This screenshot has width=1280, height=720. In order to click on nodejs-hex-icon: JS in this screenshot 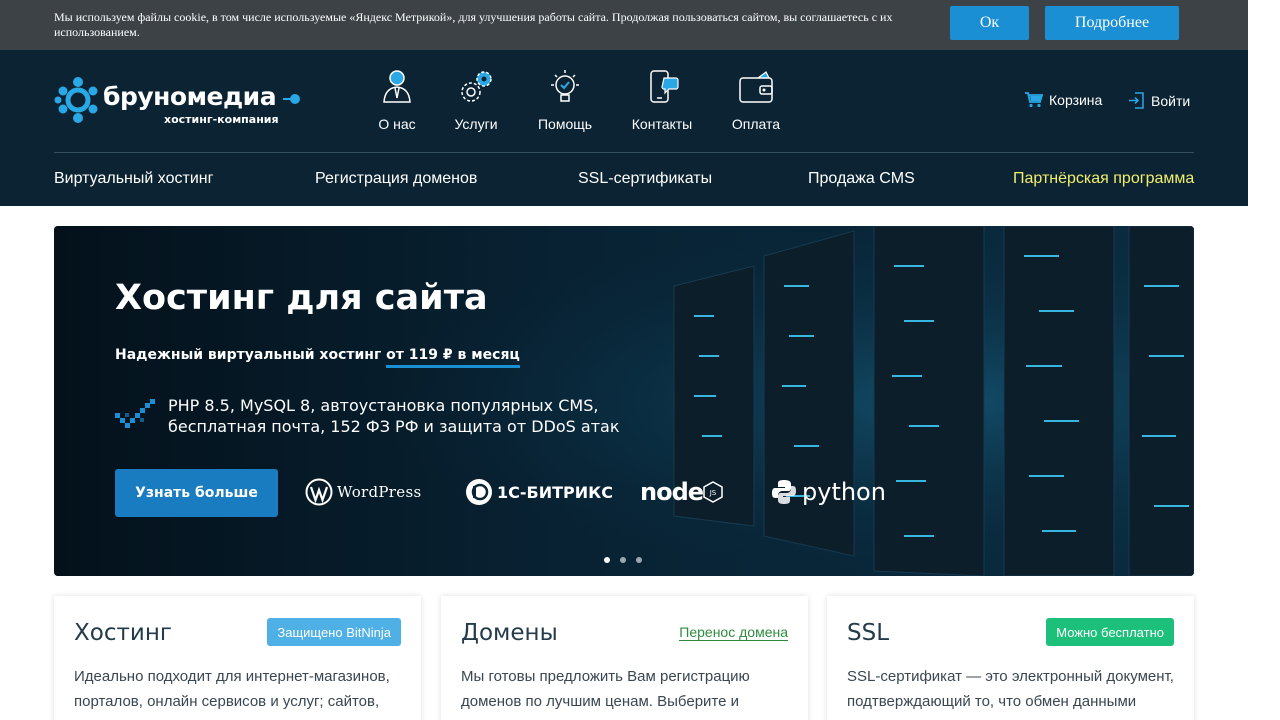, I will do `click(713, 492)`.